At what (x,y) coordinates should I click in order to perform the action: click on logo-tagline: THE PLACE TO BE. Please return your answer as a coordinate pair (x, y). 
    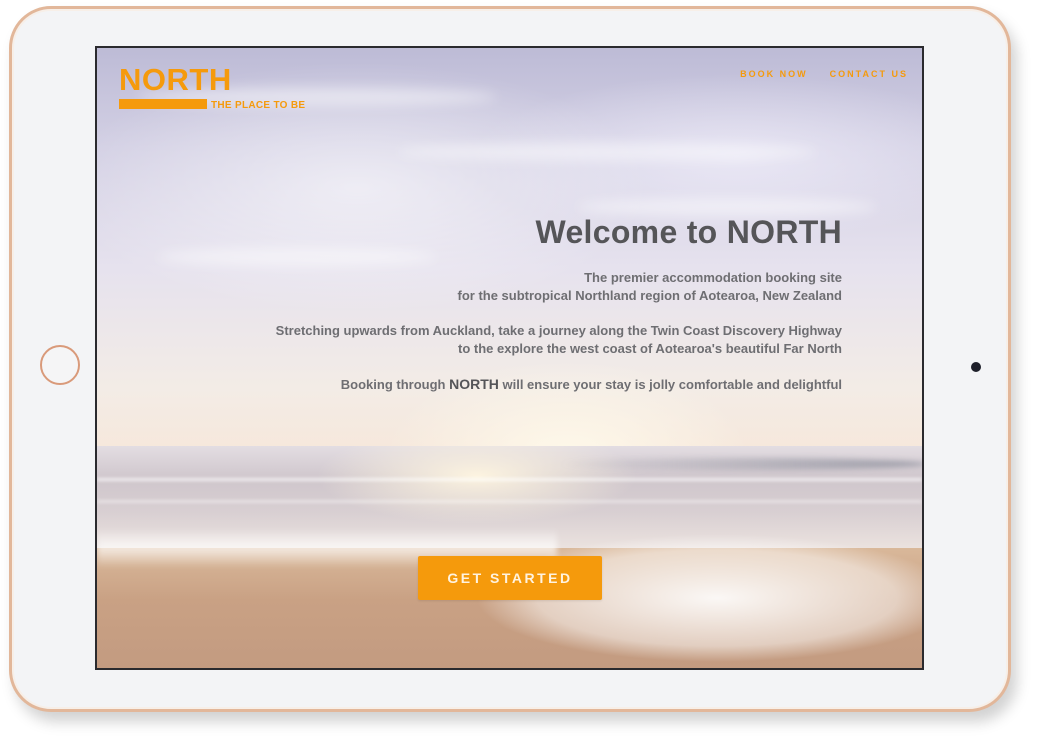
    Looking at the image, I should click on (258, 105).